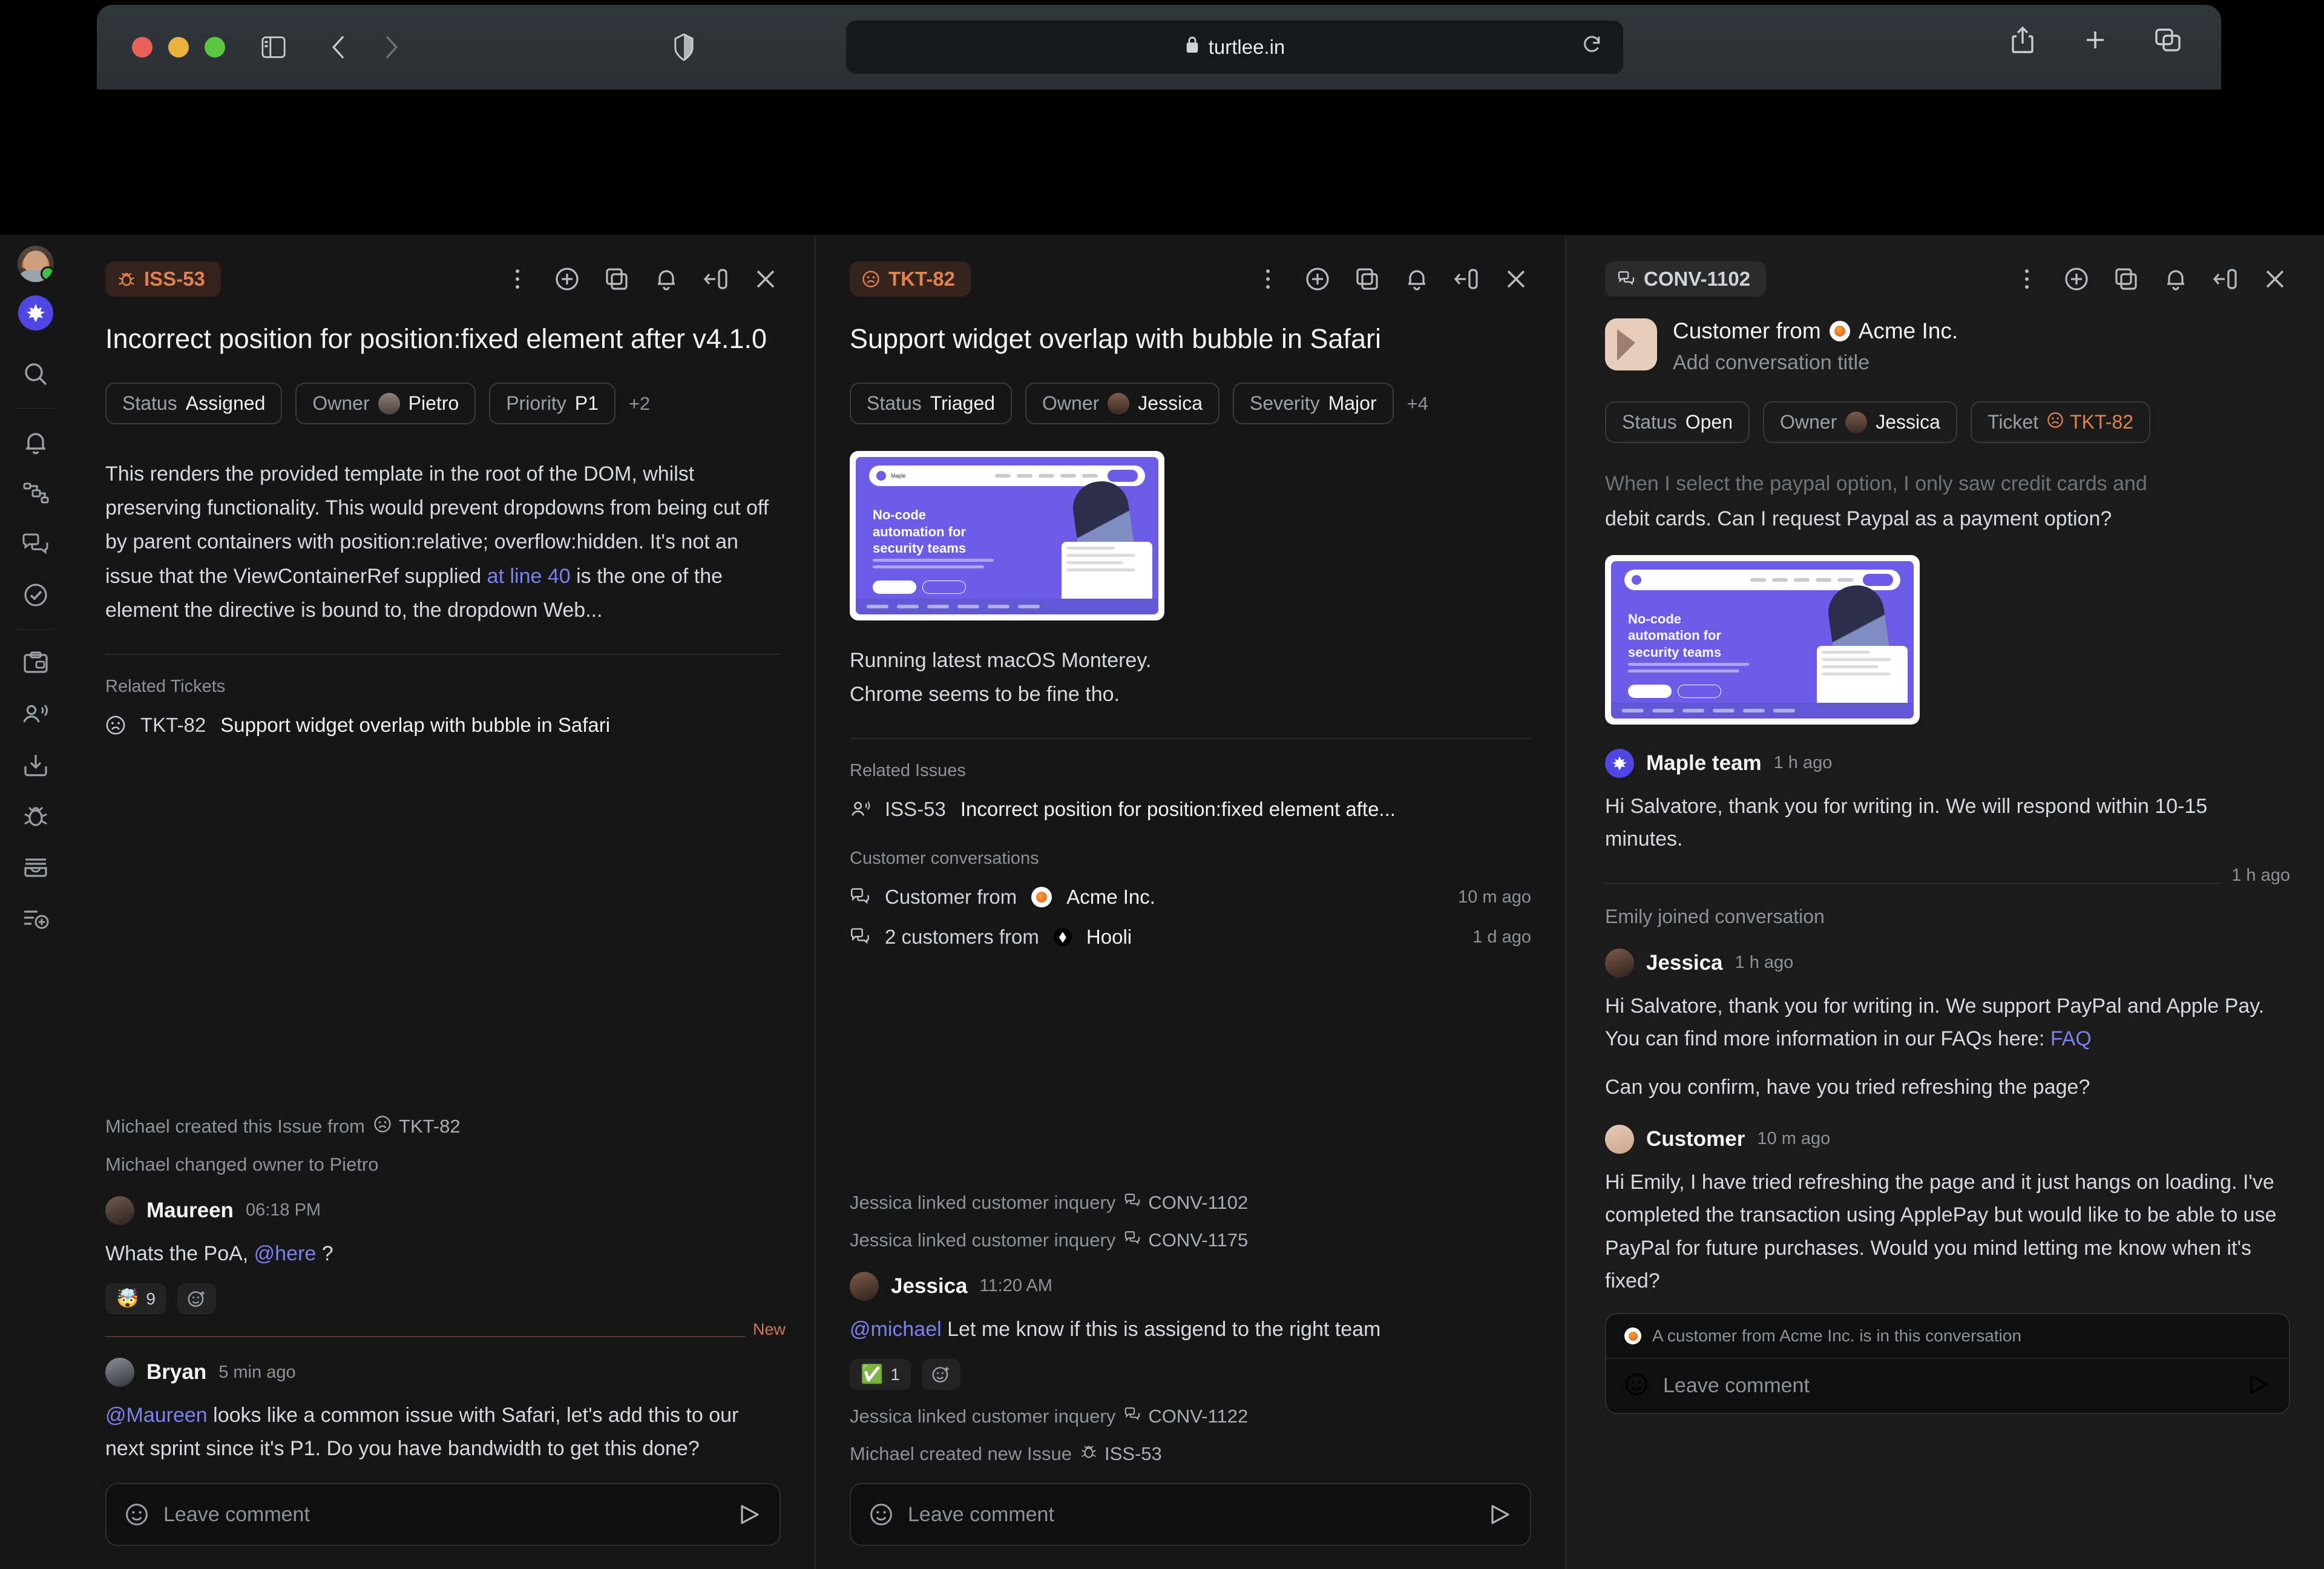 The height and width of the screenshot is (1569, 2324). Describe the element at coordinates (215, 47) in the screenshot. I see `maximize-window-button` at that location.